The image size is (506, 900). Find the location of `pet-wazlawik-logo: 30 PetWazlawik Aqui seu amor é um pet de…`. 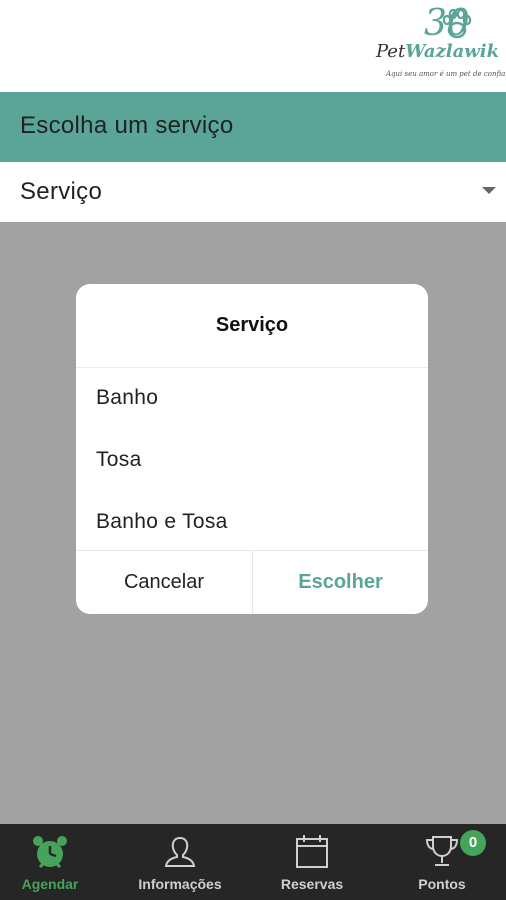

pet-wazlawik-logo: 30 PetWazlawik Aqui seu amor é um pet de… is located at coordinates (439, 46).